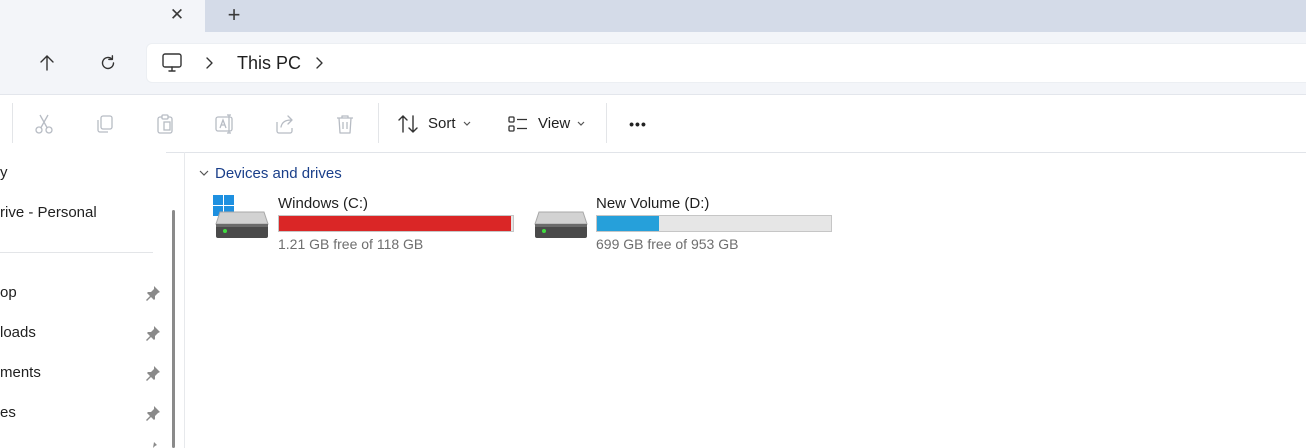 This screenshot has width=1306, height=448. Describe the element at coordinates (18, 332) in the screenshot. I see `sidebar-item-downloads: loads` at that location.